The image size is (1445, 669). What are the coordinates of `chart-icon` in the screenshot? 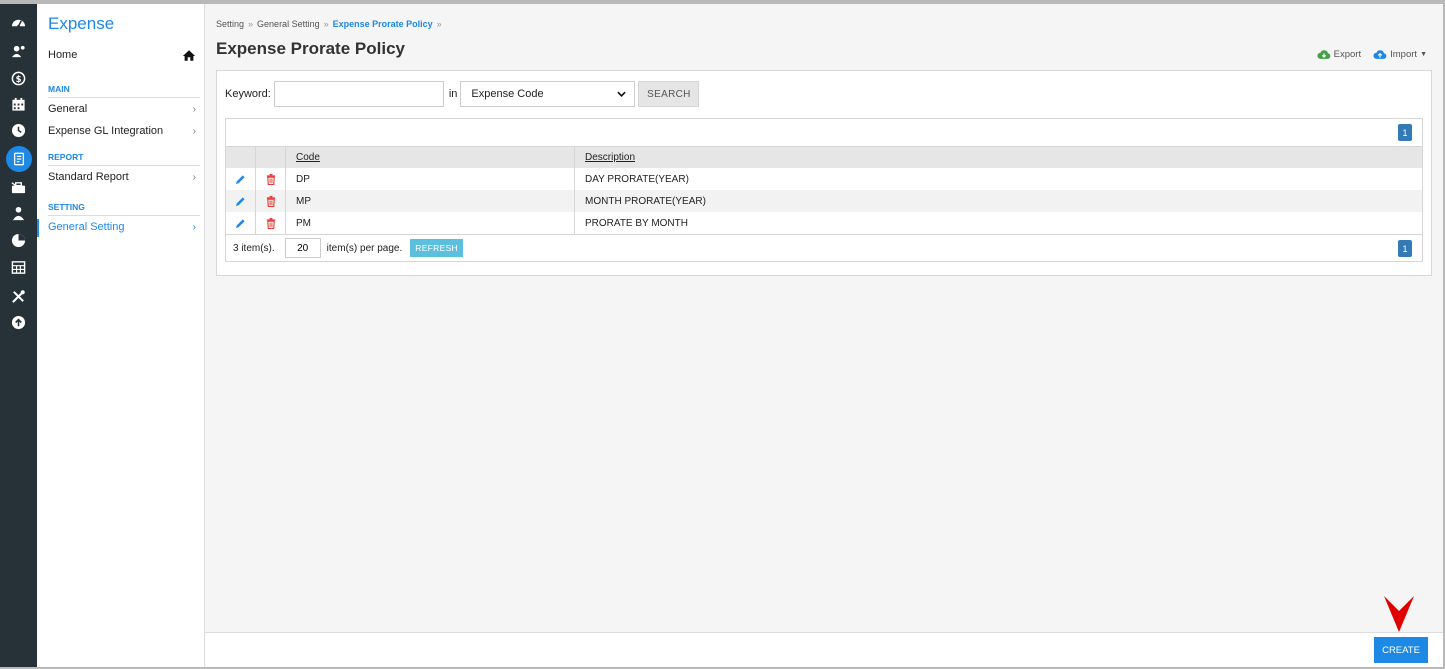 It's located at (18, 240).